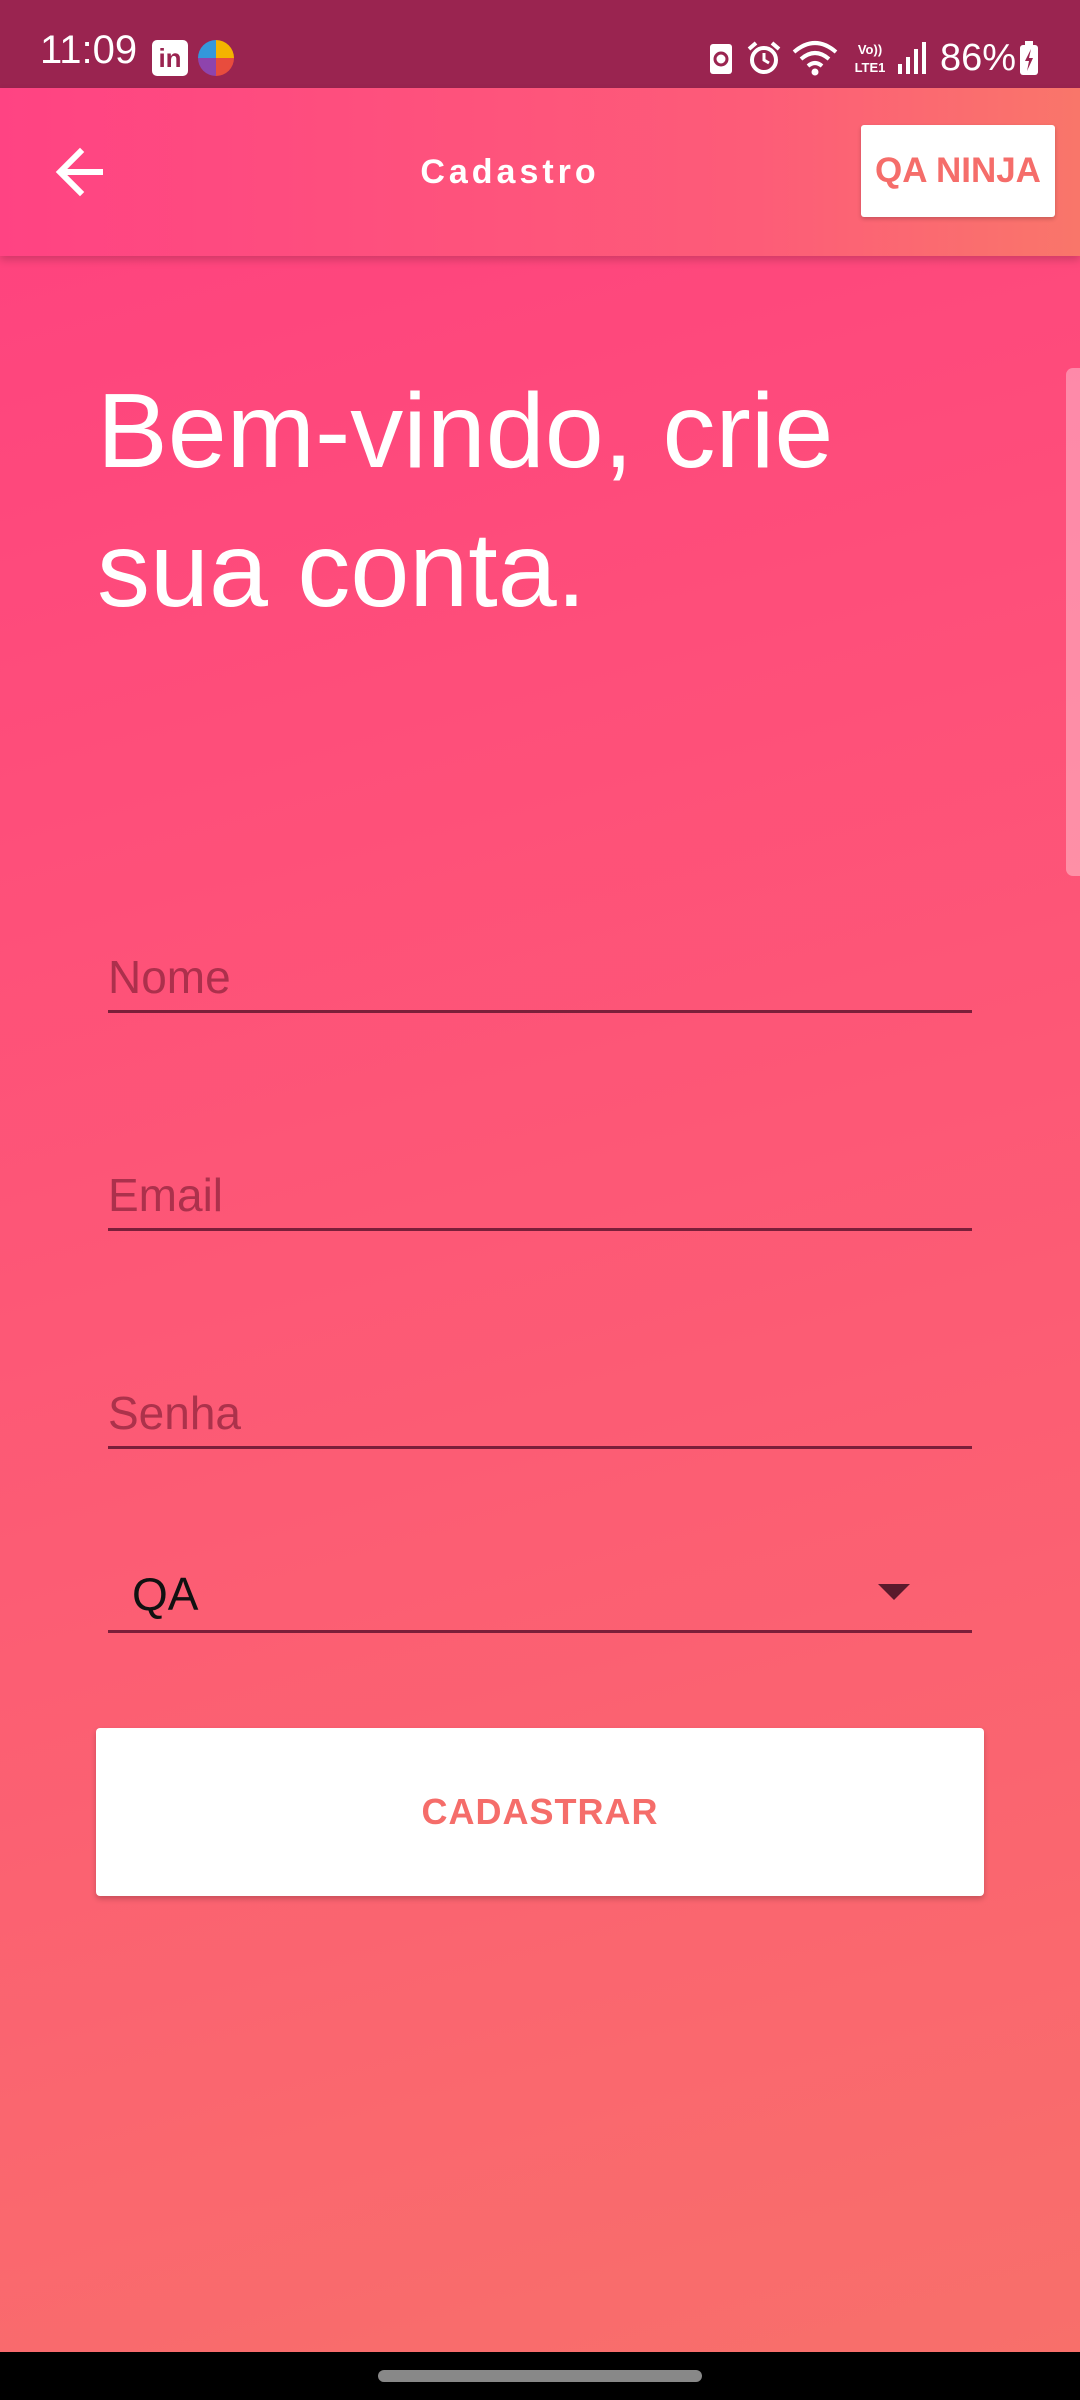  Describe the element at coordinates (894, 1592) in the screenshot. I see `dropdown-arrow-icon` at that location.